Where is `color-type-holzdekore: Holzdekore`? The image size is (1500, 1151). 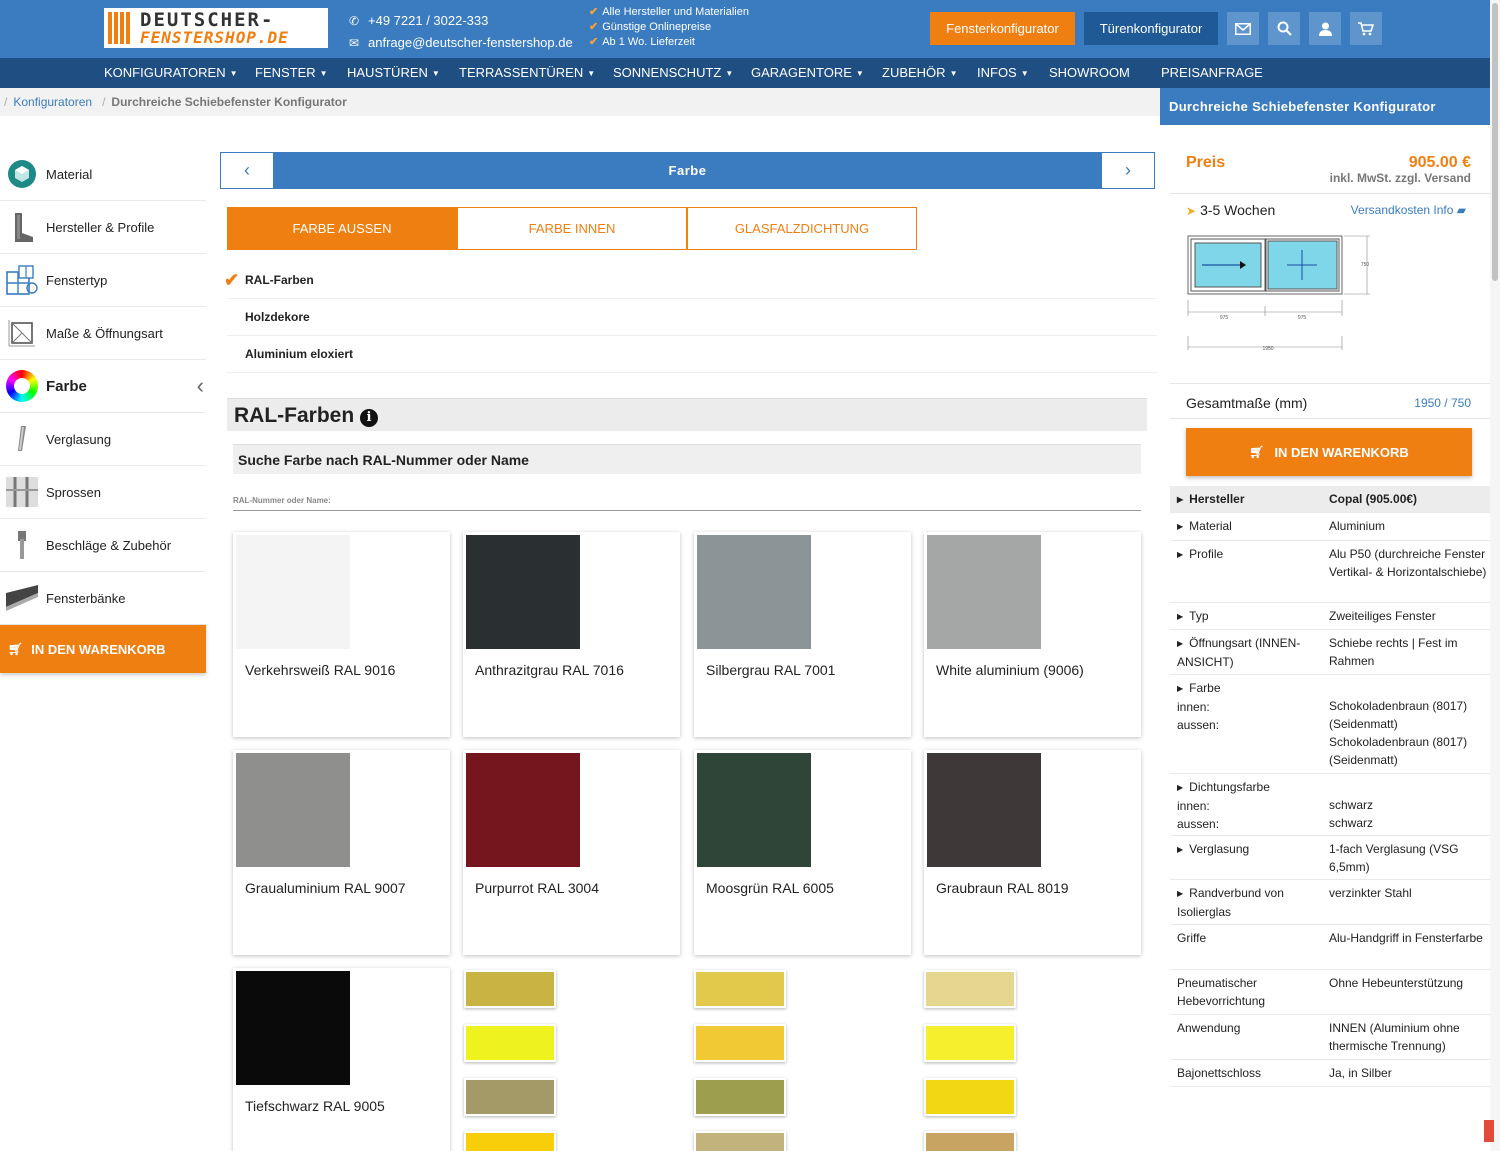 color-type-holzdekore: Holzdekore is located at coordinates (692, 317).